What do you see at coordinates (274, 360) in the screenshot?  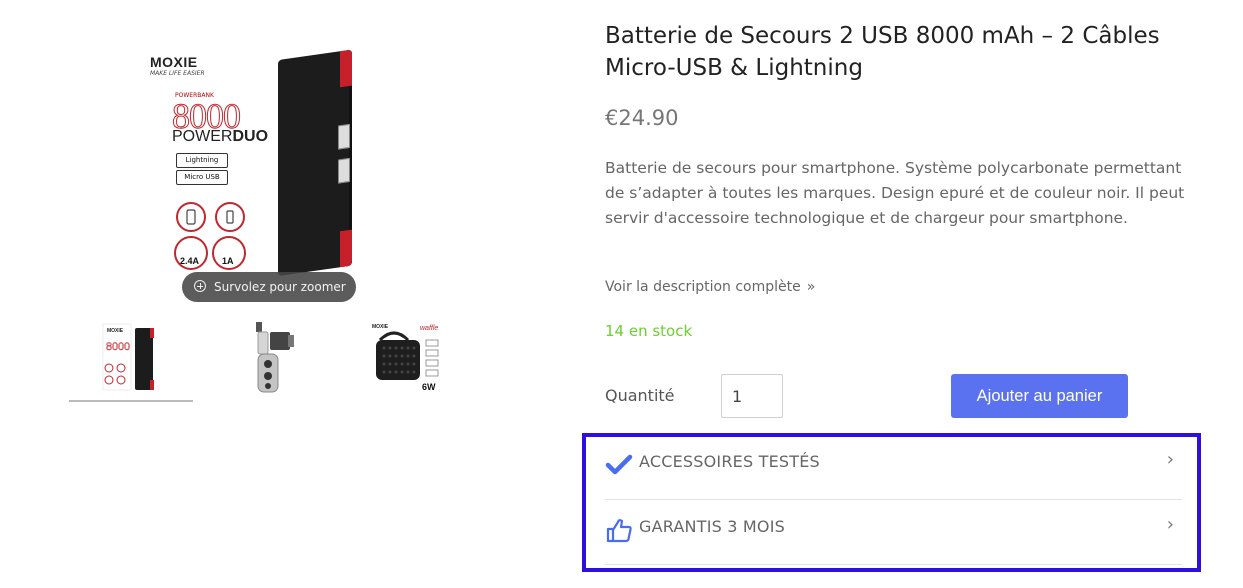 I see `thumbnail-telephoto-lens` at bounding box center [274, 360].